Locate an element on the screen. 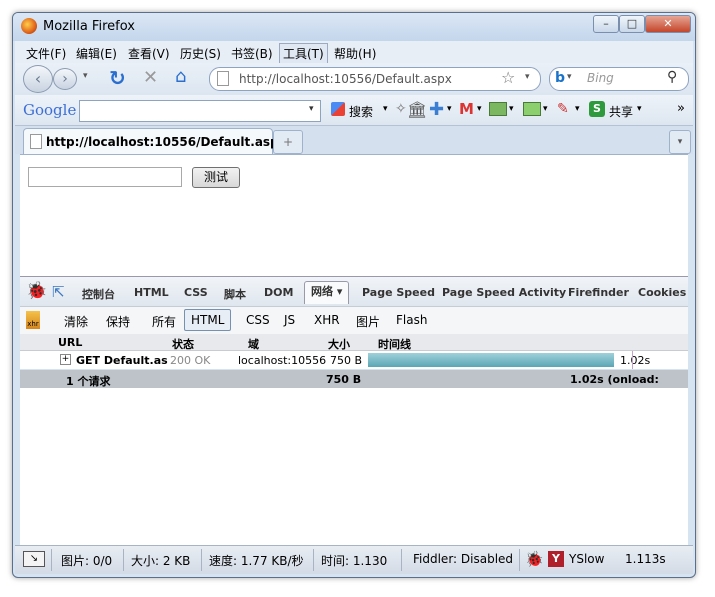  firebug-tab-script: 脚本 is located at coordinates (235, 294).